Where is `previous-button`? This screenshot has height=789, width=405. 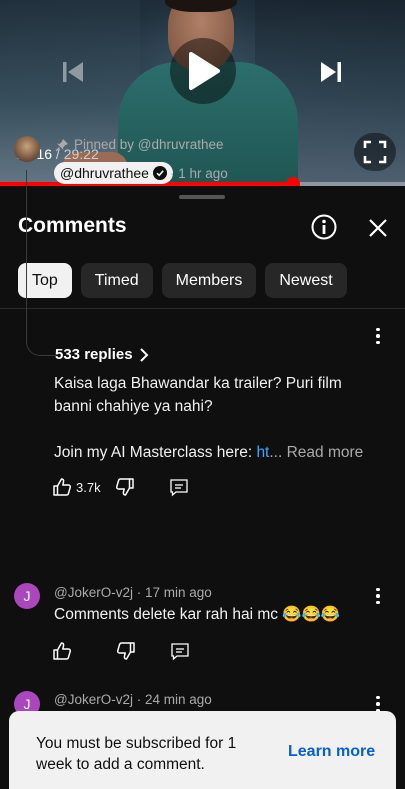
previous-button is located at coordinates (74, 72).